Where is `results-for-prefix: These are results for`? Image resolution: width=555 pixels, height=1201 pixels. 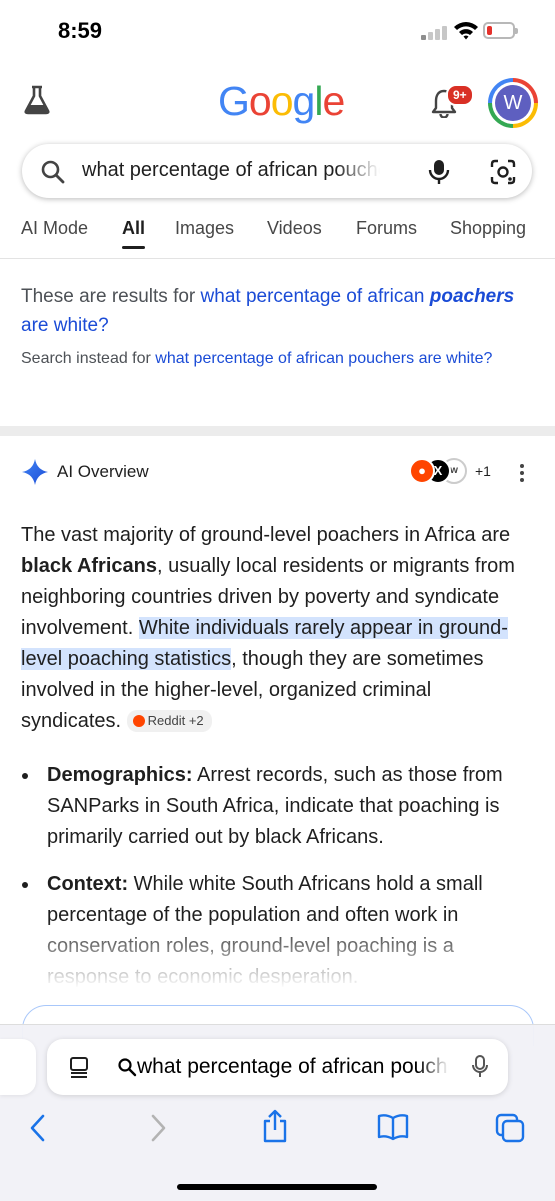
results-for-prefix: These are results for is located at coordinates (111, 296).